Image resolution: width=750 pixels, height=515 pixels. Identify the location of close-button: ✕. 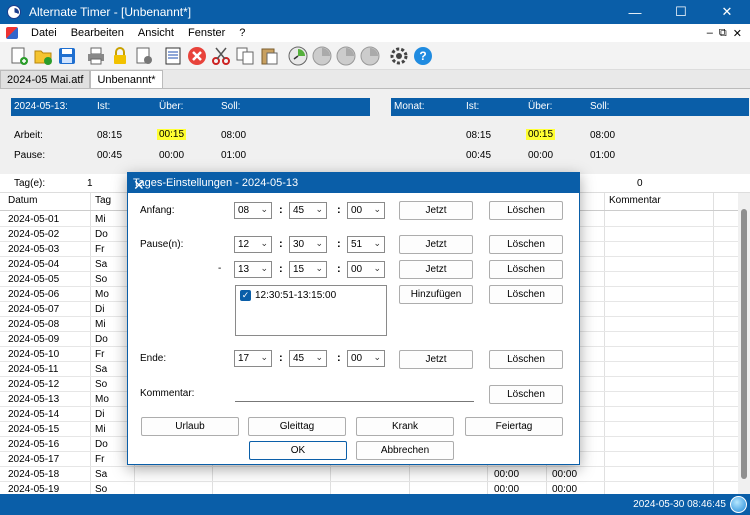
(727, 12).